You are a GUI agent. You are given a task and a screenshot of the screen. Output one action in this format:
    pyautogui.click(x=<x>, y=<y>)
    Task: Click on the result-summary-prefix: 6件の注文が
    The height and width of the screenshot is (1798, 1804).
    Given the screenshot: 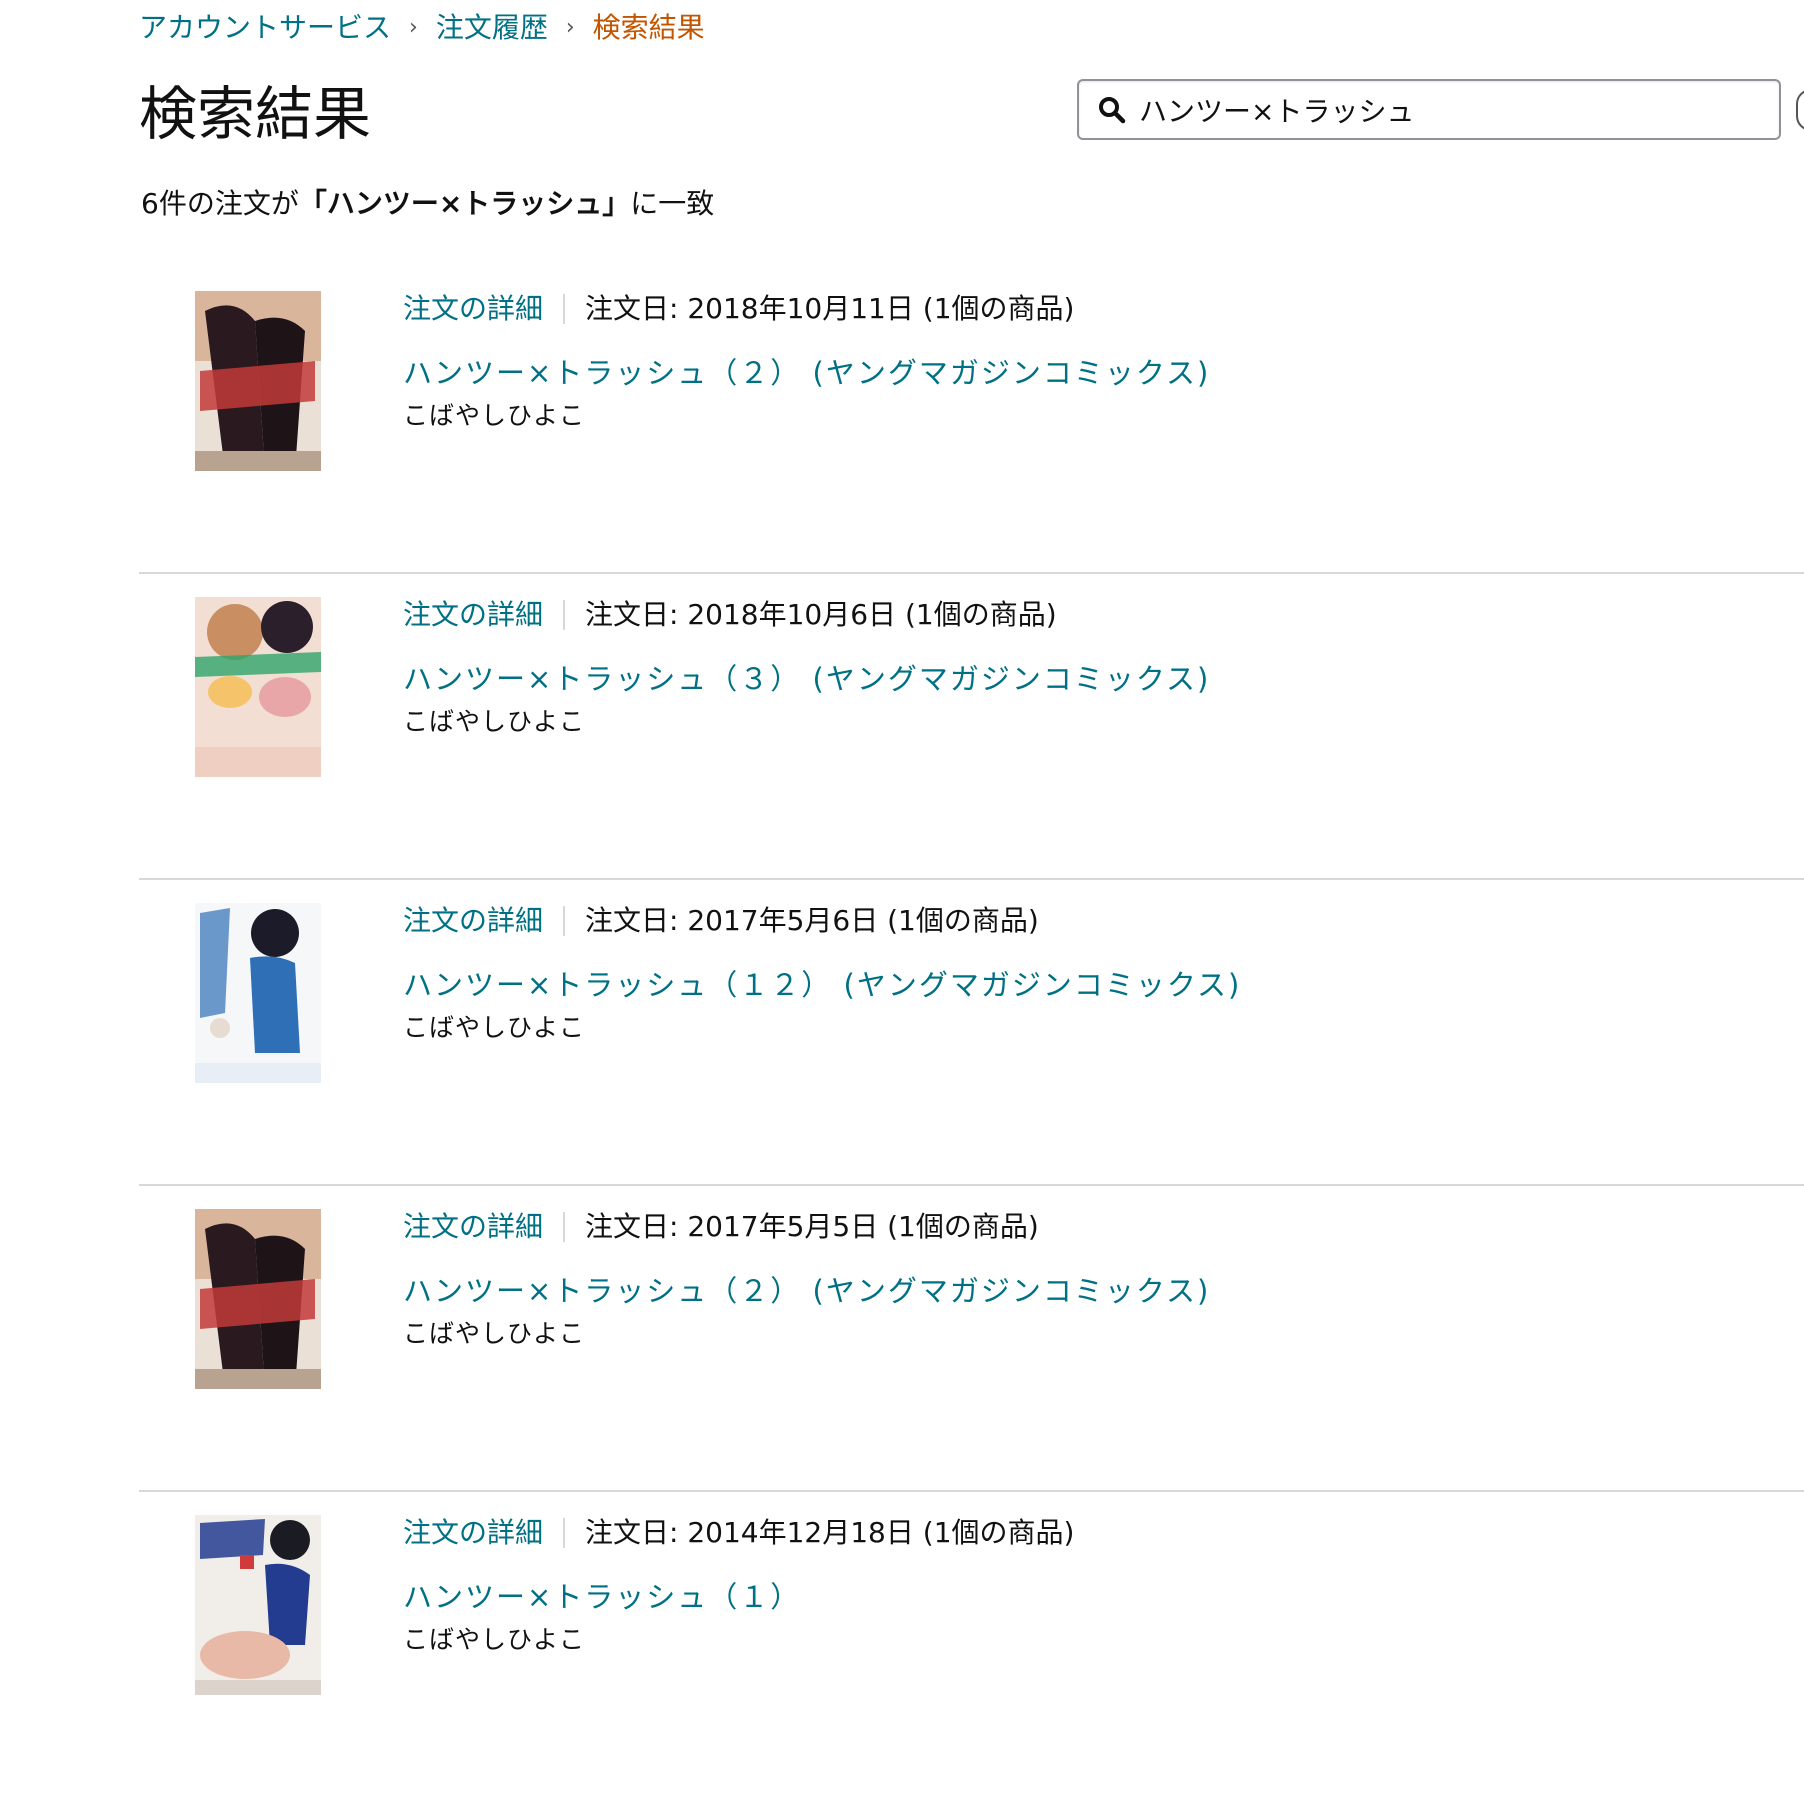 What is the action you would take?
    pyautogui.click(x=220, y=203)
    